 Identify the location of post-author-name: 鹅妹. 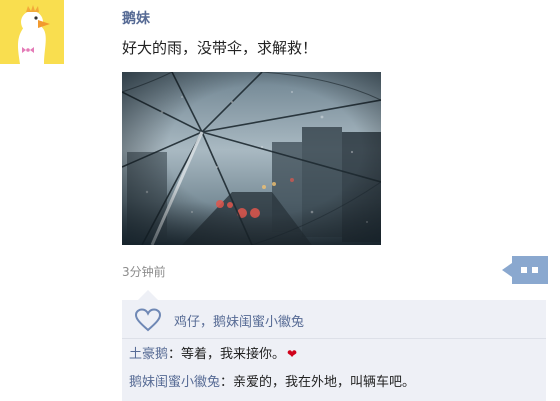
(136, 18).